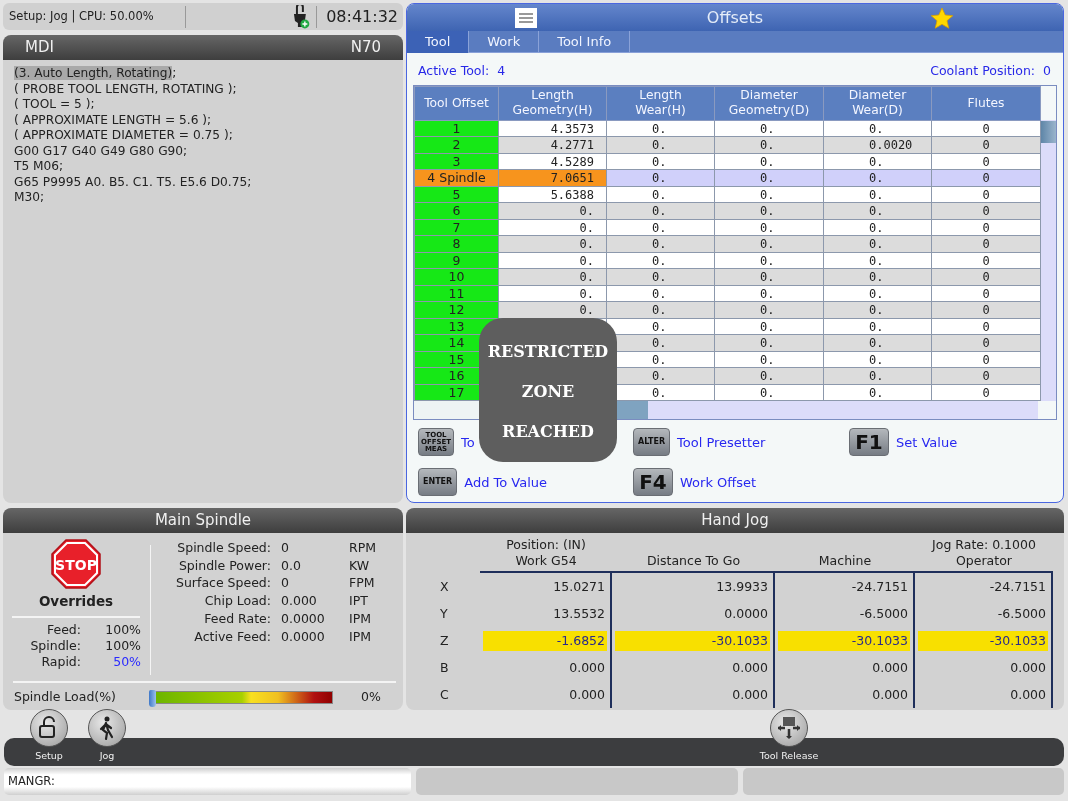 This screenshot has width=1068, height=801. What do you see at coordinates (845, 563) in the screenshot?
I see `column-header: Machine` at bounding box center [845, 563].